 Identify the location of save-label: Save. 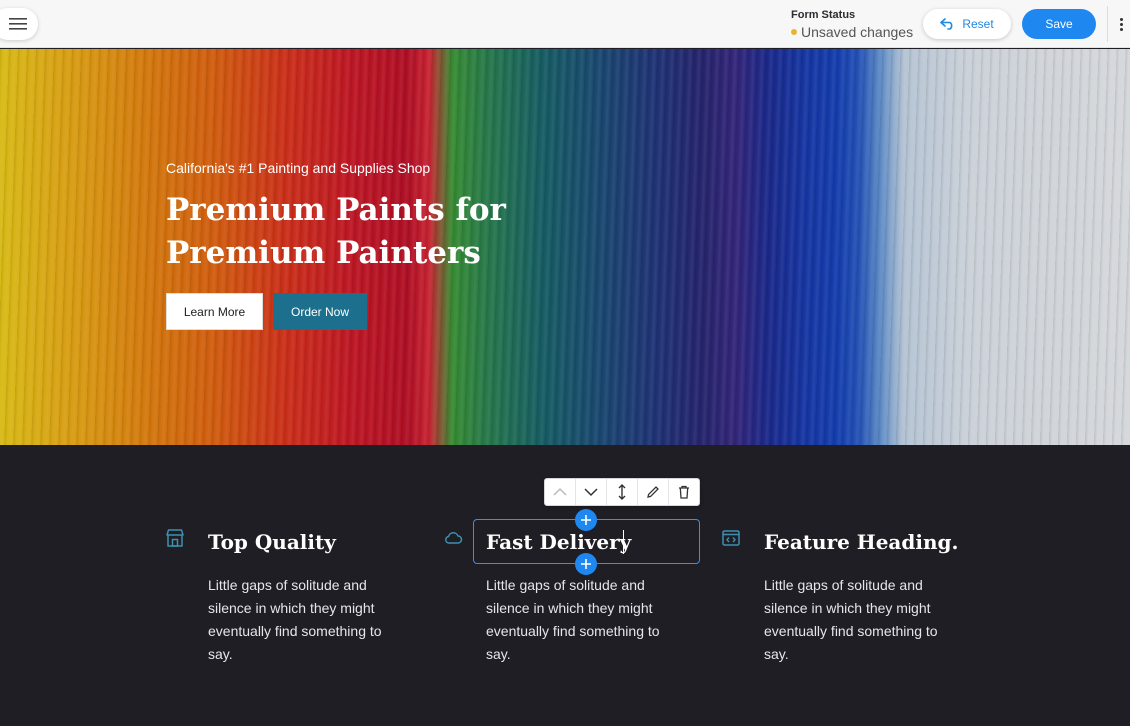
(1059, 24).